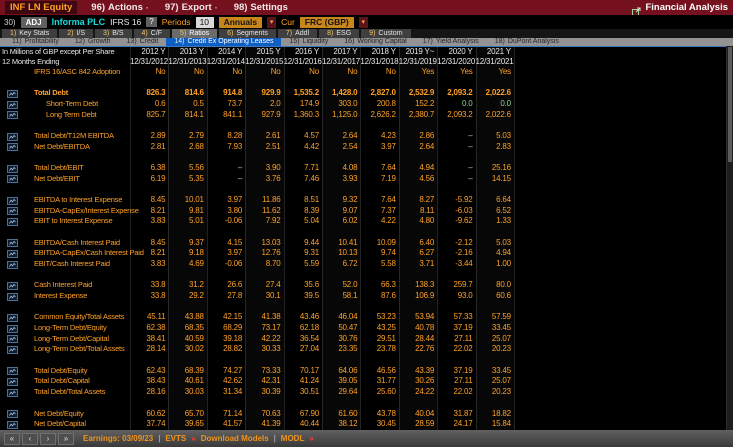 This screenshot has height=447, width=733. What do you see at coordinates (65, 381) in the screenshot?
I see `row-label: Total Debt/Capital` at bounding box center [65, 381].